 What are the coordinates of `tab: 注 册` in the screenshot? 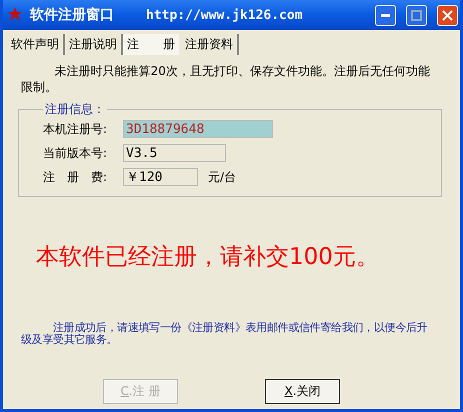 It's located at (152, 44).